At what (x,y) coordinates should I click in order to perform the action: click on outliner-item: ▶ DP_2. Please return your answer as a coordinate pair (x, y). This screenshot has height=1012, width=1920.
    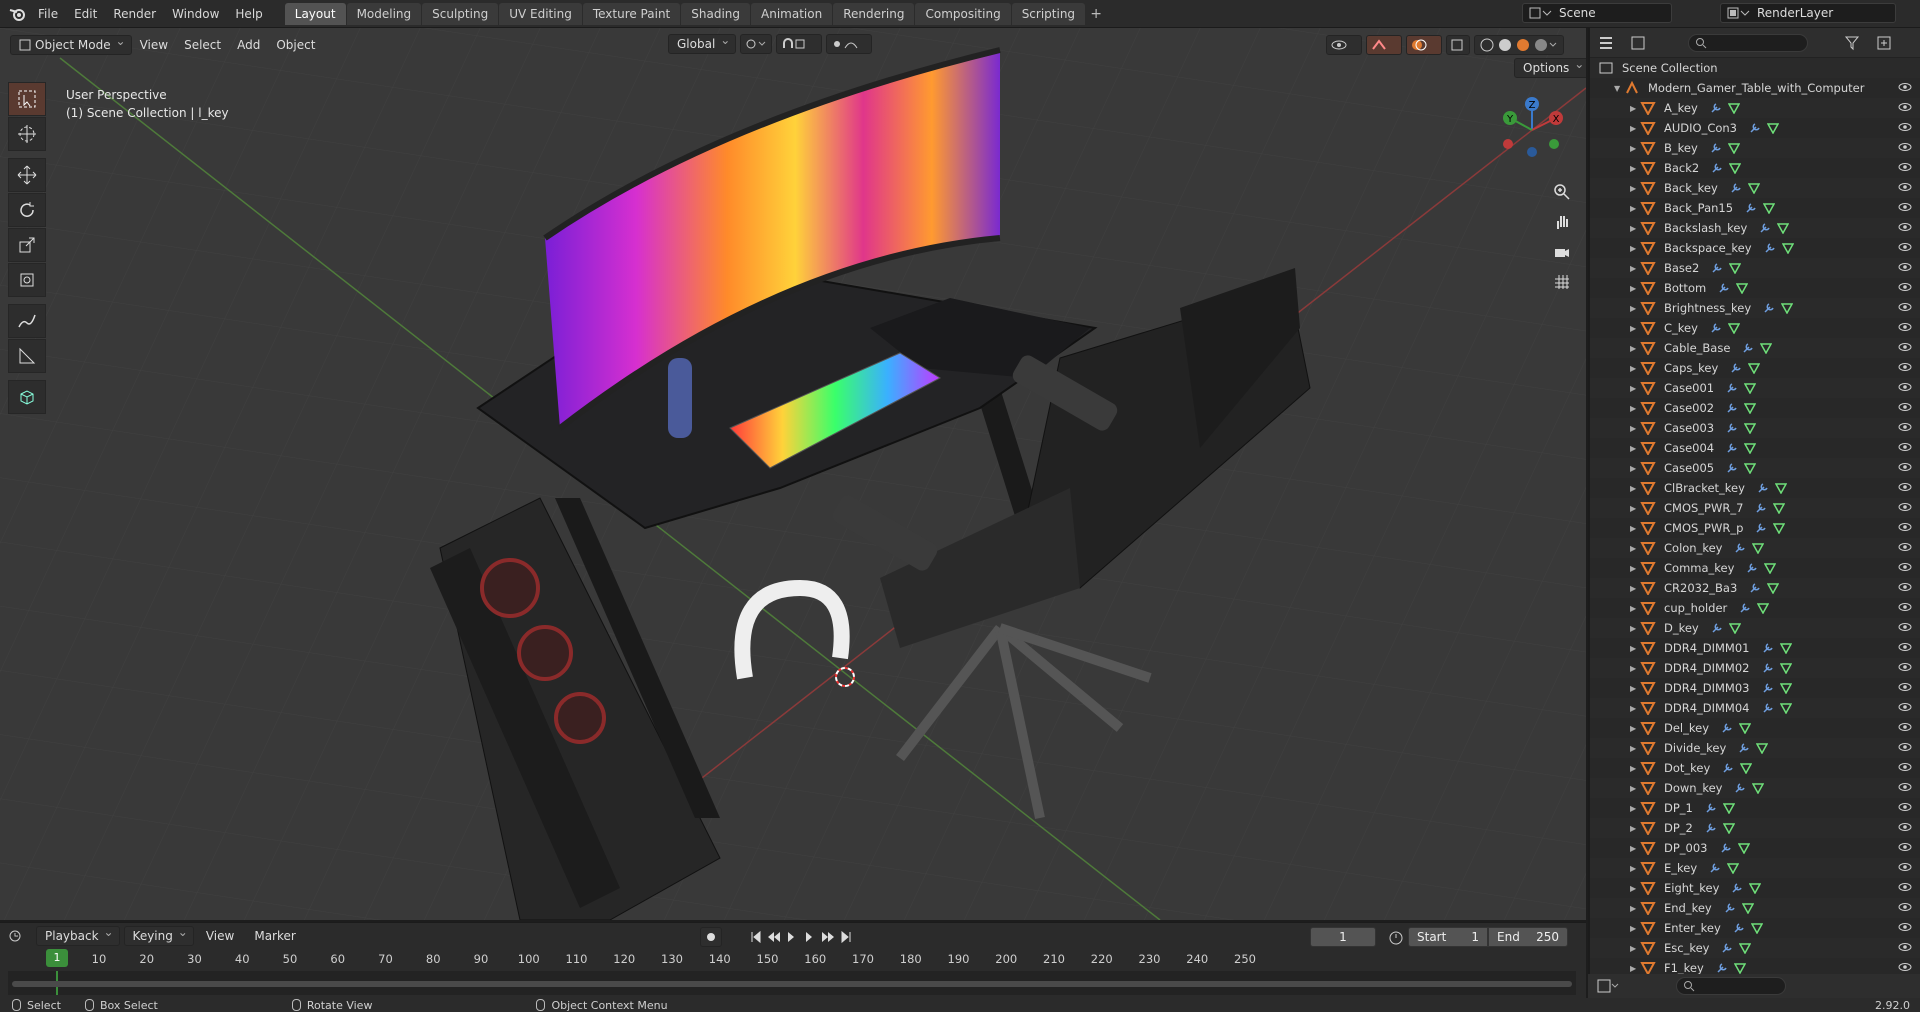
    Looking at the image, I should click on (1755, 828).